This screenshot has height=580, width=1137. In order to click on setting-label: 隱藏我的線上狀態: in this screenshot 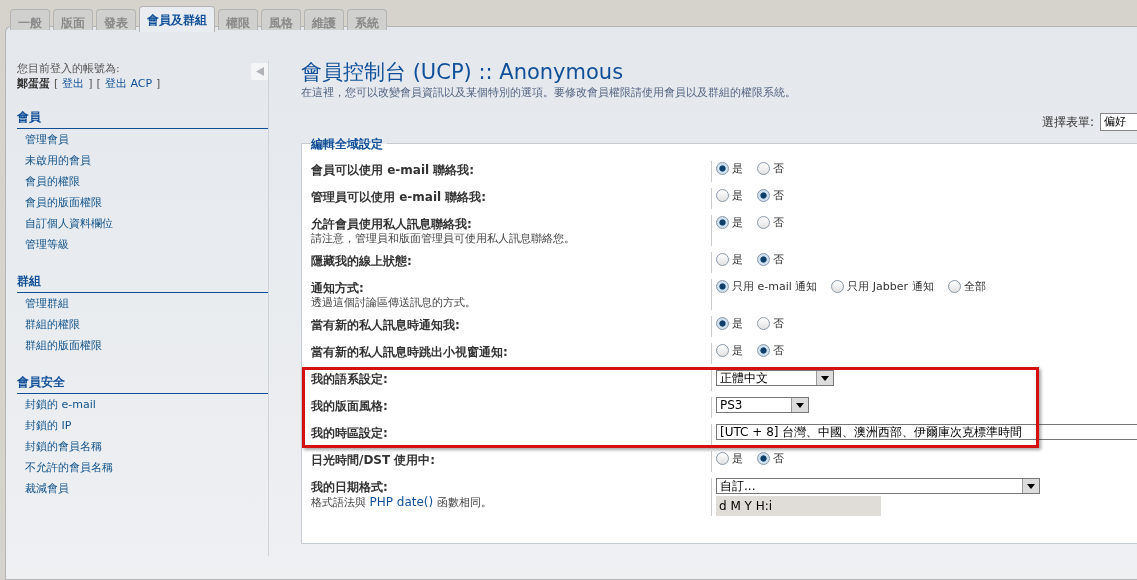, I will do `click(362, 261)`.